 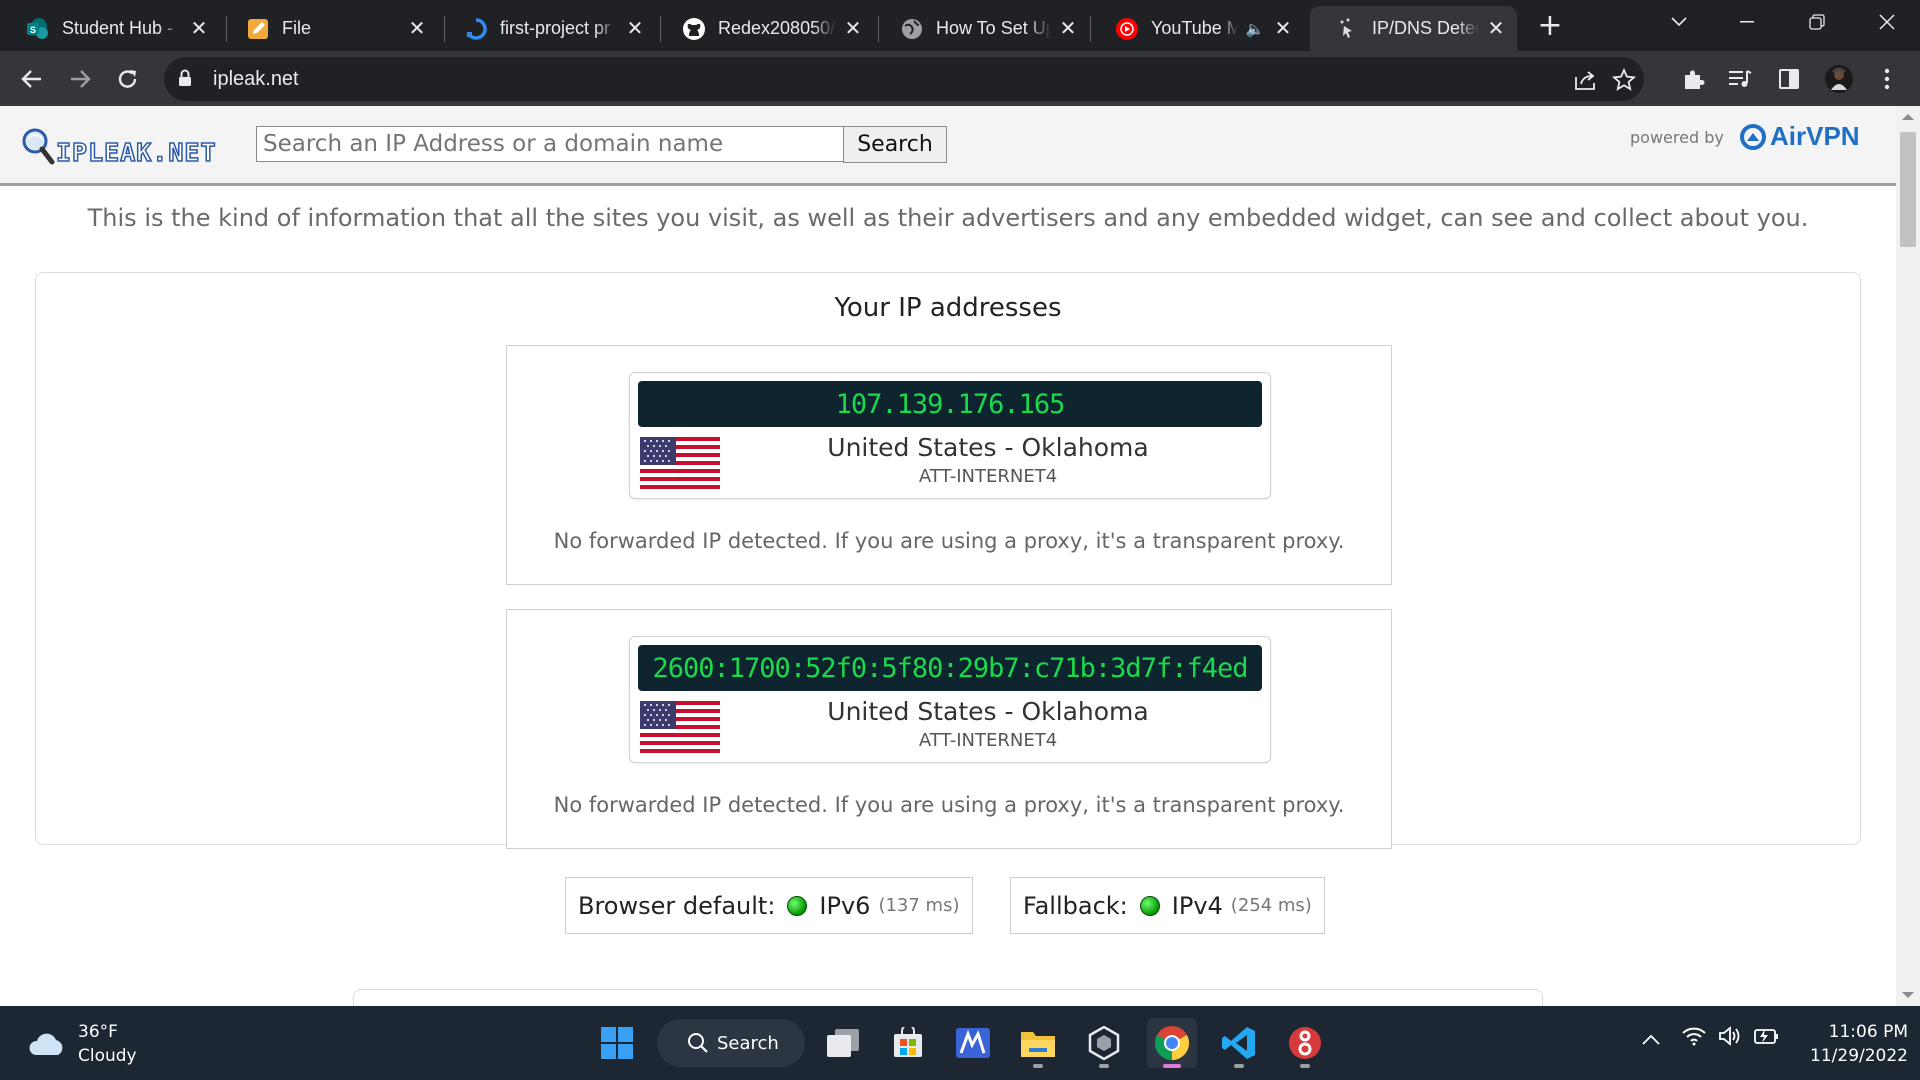 What do you see at coordinates (329, 28) in the screenshot?
I see `tab-file: File ✕` at bounding box center [329, 28].